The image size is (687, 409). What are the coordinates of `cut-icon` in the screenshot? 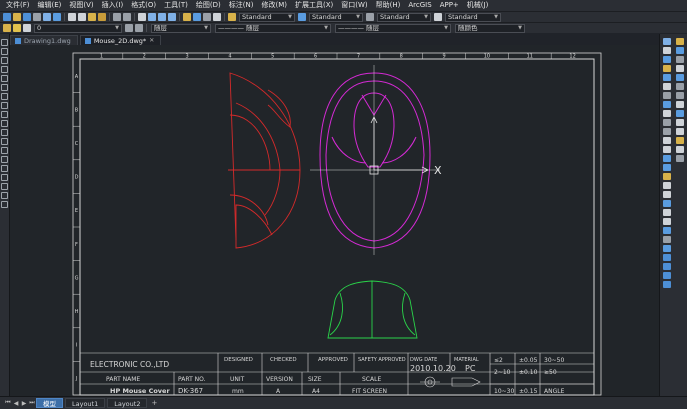 It's located at (72, 17).